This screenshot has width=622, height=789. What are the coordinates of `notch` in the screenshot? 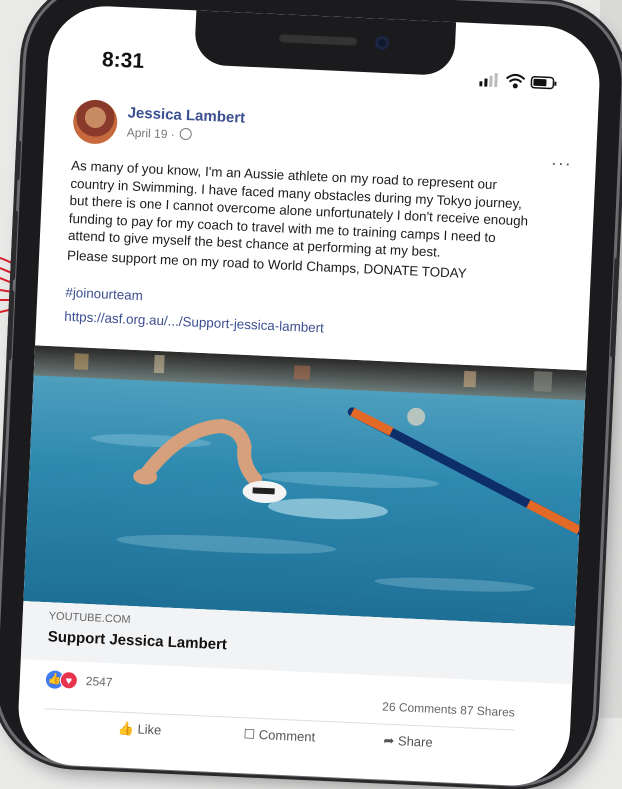 It's located at (325, 43).